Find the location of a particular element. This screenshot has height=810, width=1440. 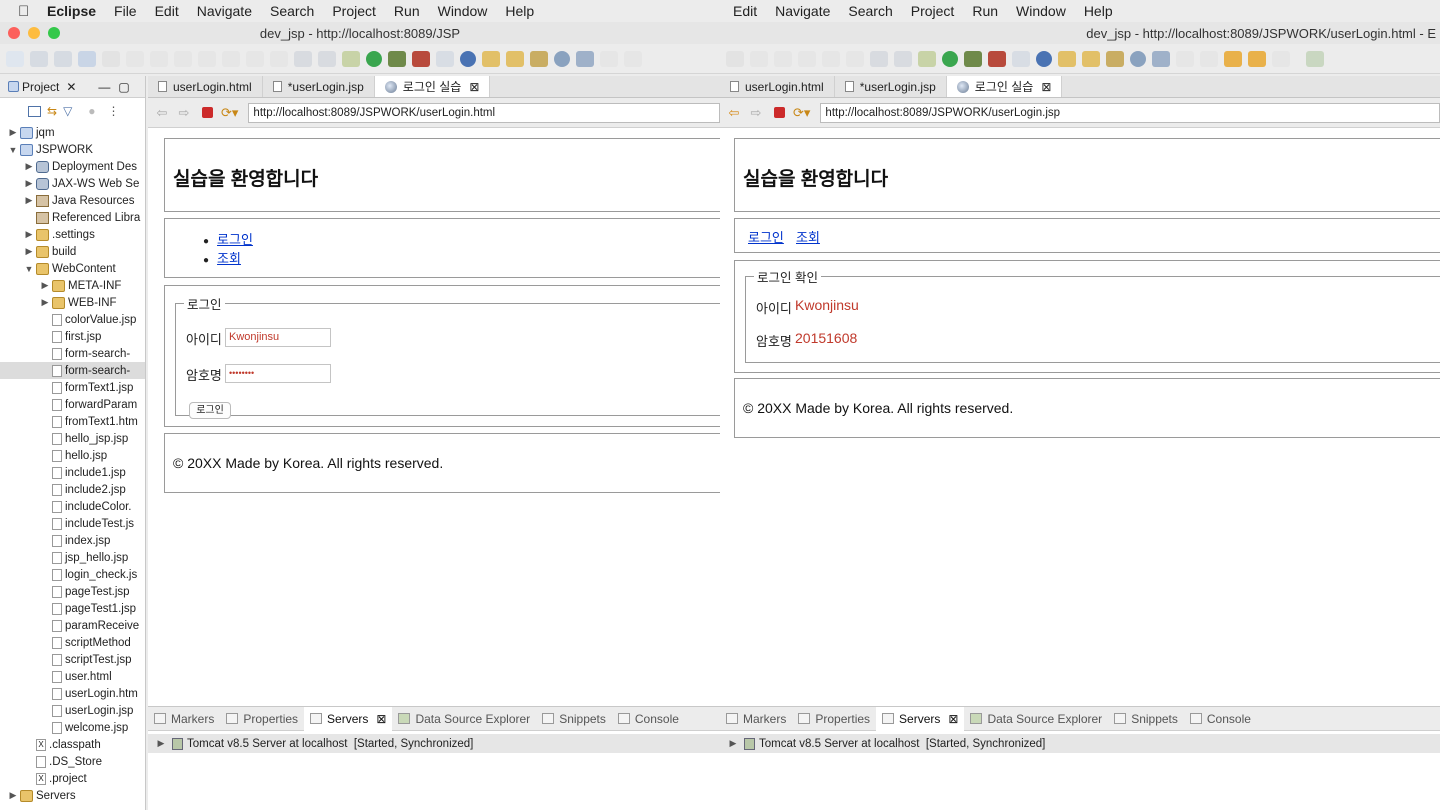

step-into-icon is located at coordinates (231, 58).